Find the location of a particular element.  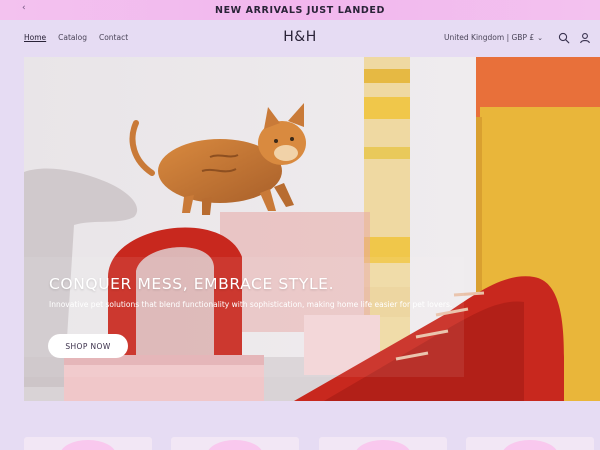

chevron-down-icon: ⌄ is located at coordinates (540, 37).